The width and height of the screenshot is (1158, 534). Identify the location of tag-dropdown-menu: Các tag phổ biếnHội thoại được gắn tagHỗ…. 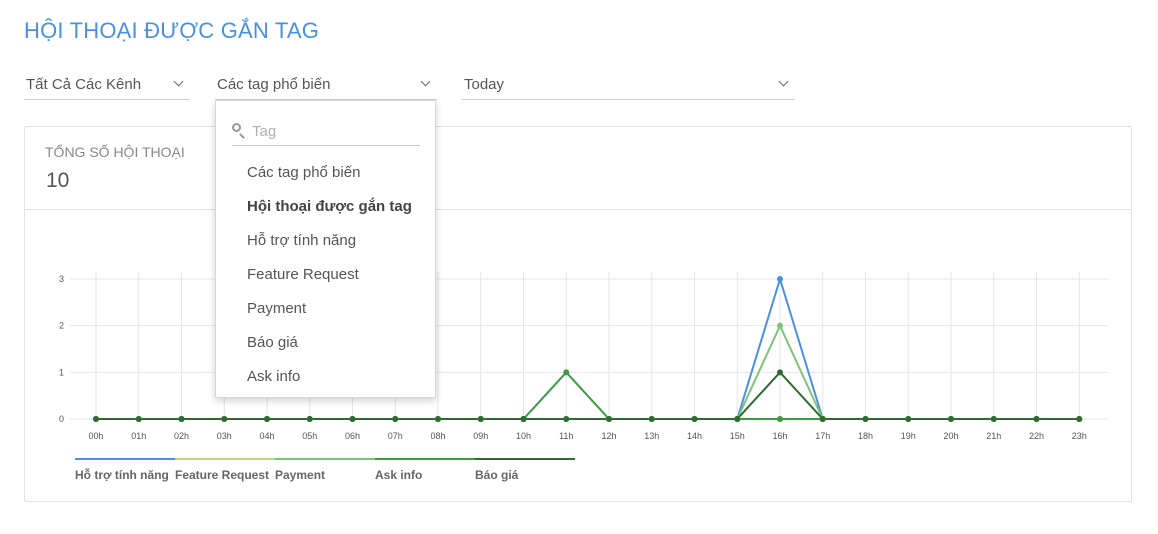
(325, 249).